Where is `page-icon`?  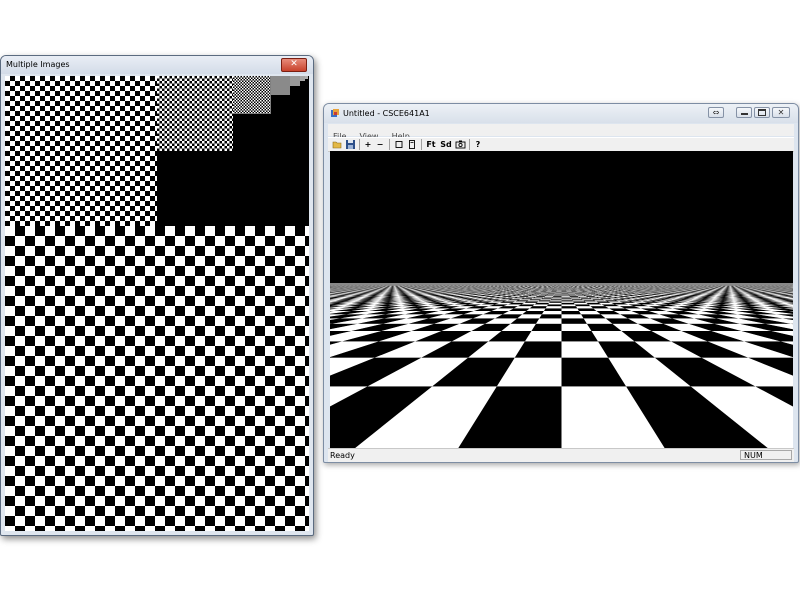 page-icon is located at coordinates (412, 144).